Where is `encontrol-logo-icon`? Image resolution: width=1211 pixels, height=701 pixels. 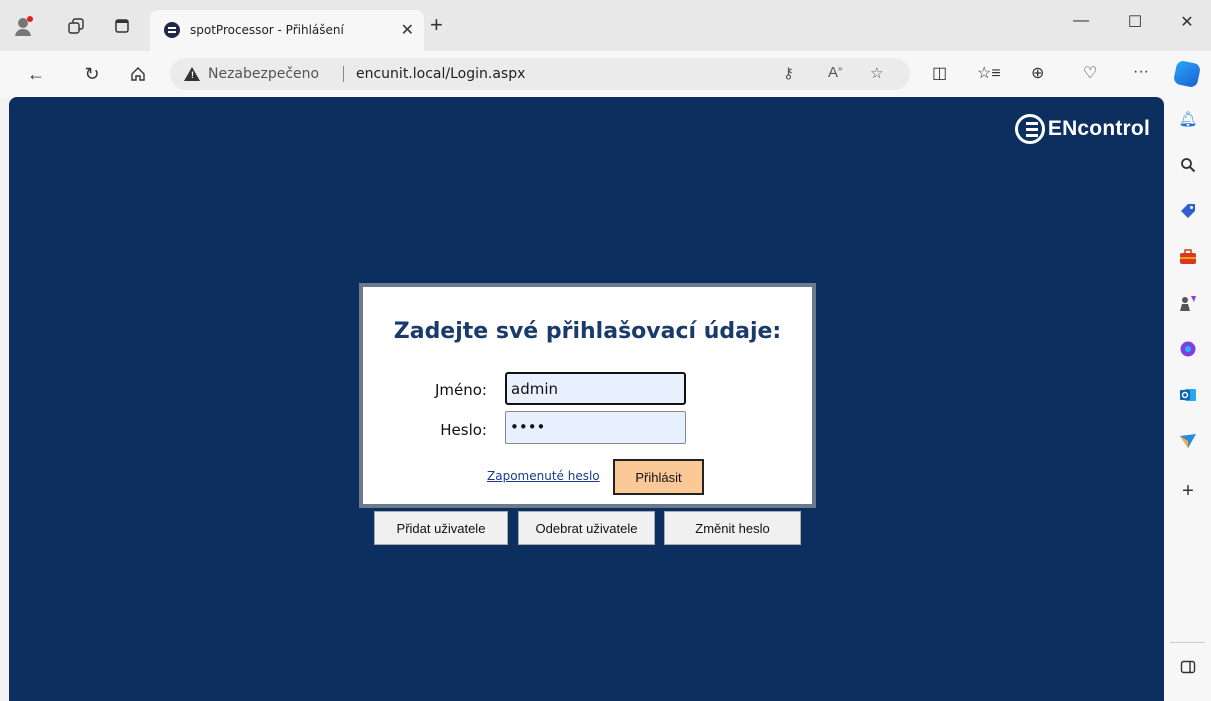 encontrol-logo-icon is located at coordinates (1029, 129).